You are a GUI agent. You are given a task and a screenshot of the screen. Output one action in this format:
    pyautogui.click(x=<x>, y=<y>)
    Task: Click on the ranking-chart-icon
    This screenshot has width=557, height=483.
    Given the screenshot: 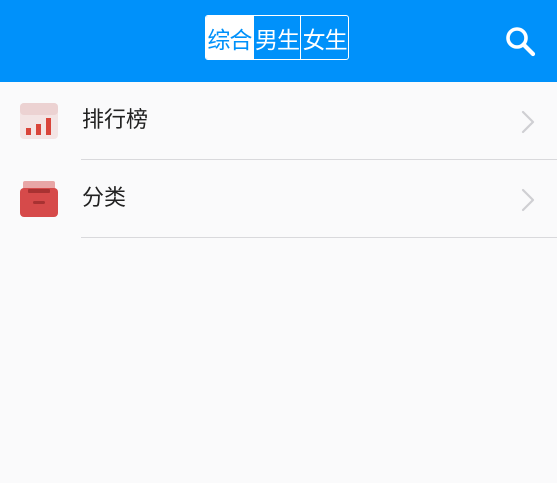 What is the action you would take?
    pyautogui.click(x=39, y=121)
    